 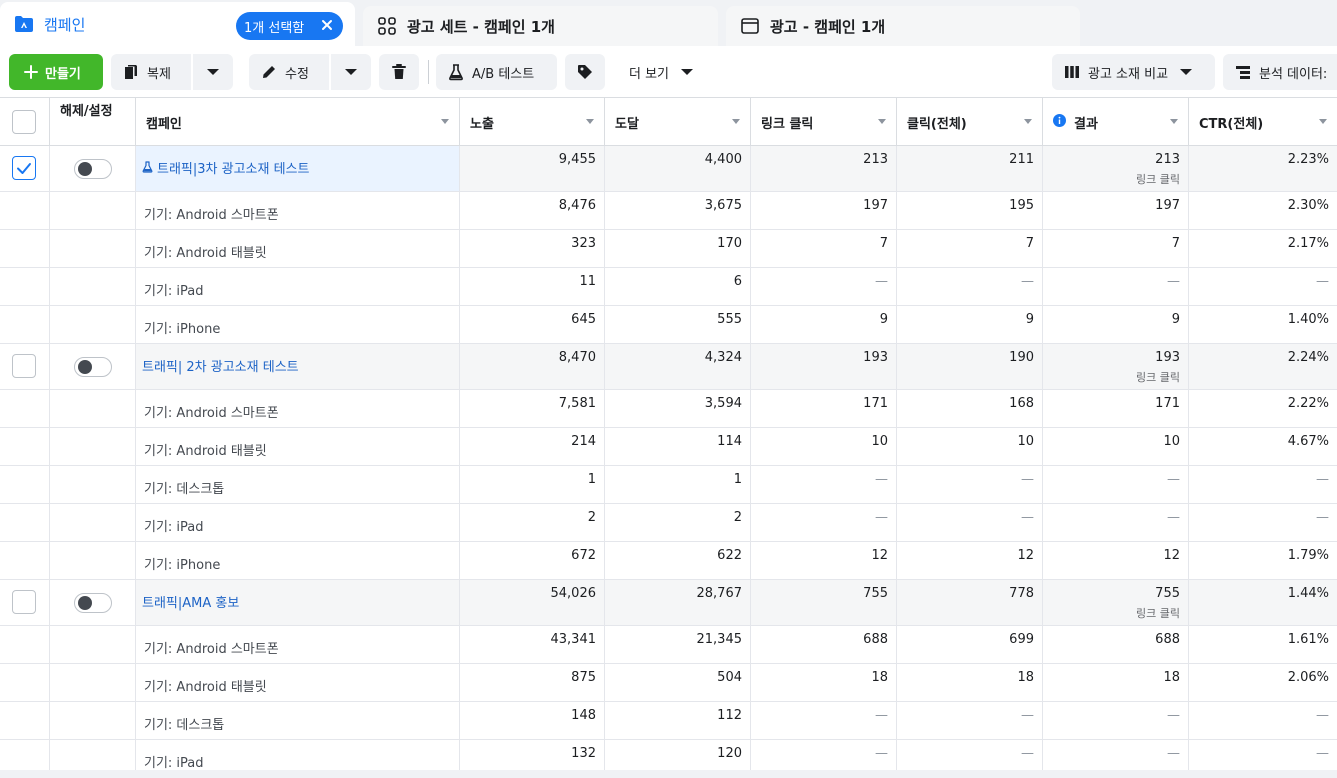 I want to click on tab-ad: 광고 - 캠페인 1개, so click(x=903, y=26).